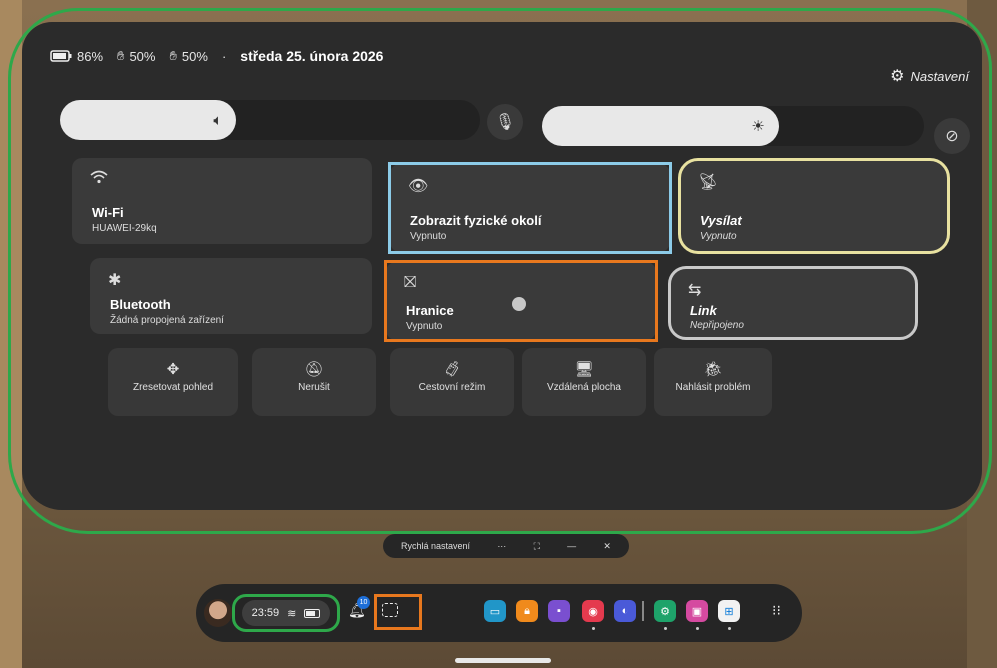 The image size is (997, 668). I want to click on windows-app-running-dot, so click(729, 628).